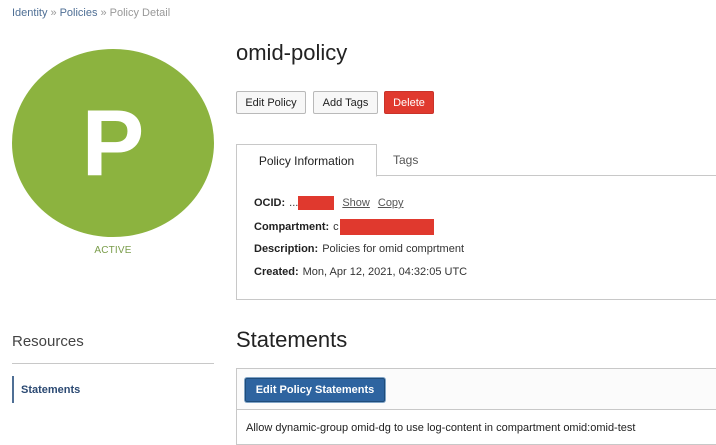 Image resolution: width=716 pixels, height=445 pixels. What do you see at coordinates (393, 249) in the screenshot?
I see `description-value: Policies for omid comprtment` at bounding box center [393, 249].